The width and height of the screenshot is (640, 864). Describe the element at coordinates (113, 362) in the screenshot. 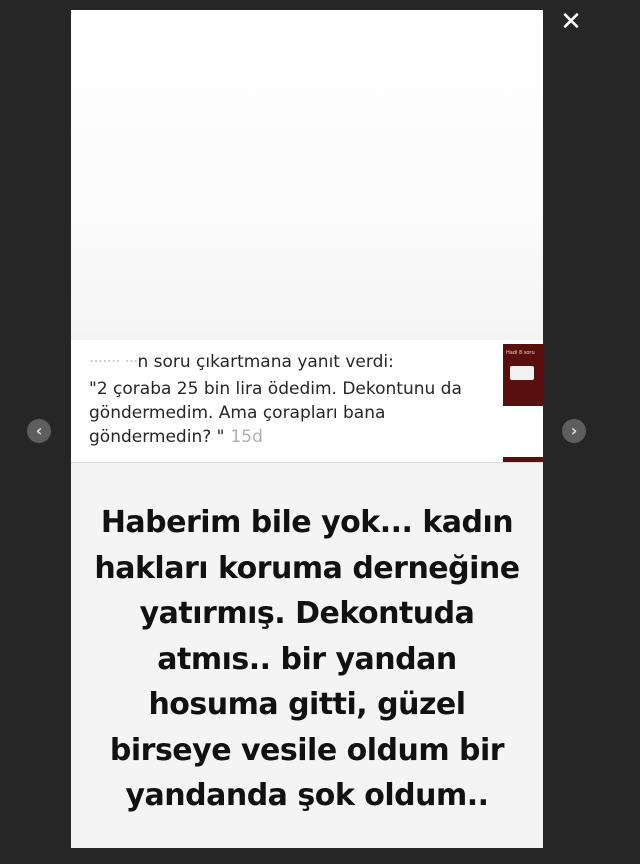

I see `blurred-username: ······· ···` at that location.